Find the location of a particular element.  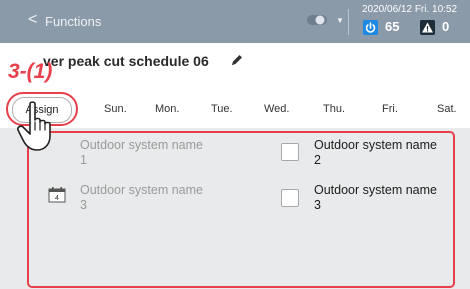

header-divider is located at coordinates (348, 22).